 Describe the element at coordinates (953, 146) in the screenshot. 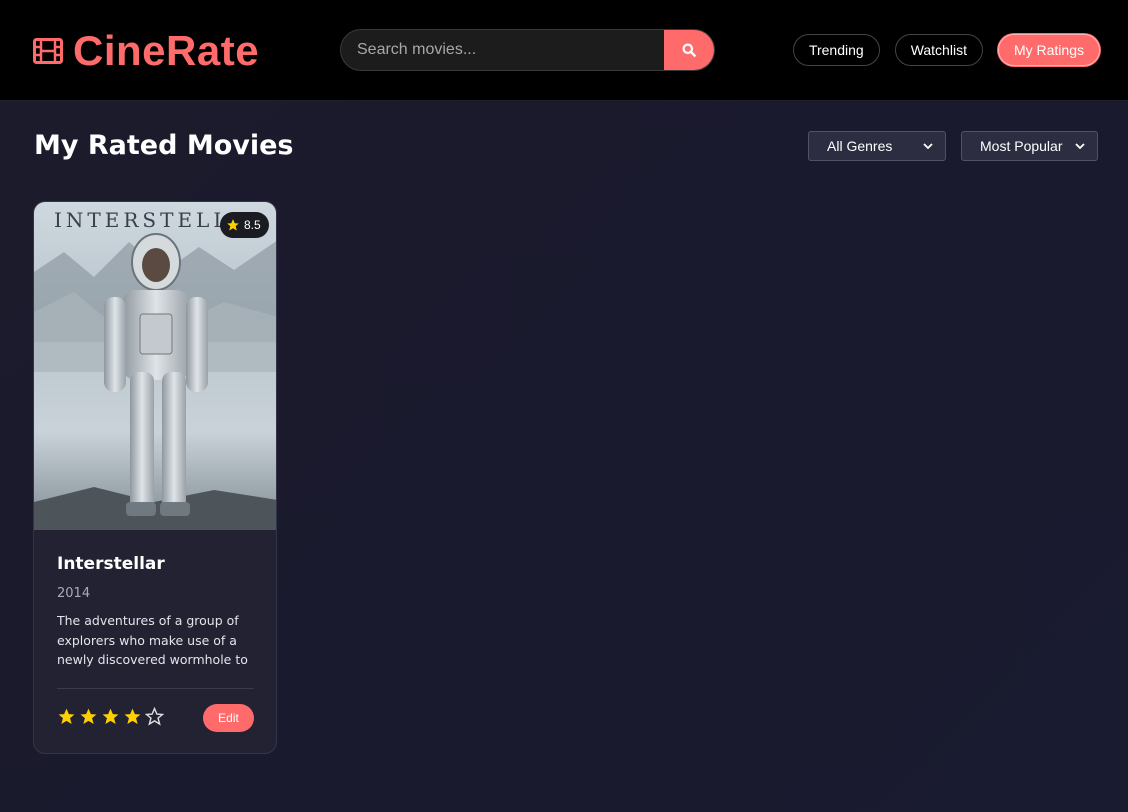

I see `filter-bar: All Genres Most Popular` at that location.